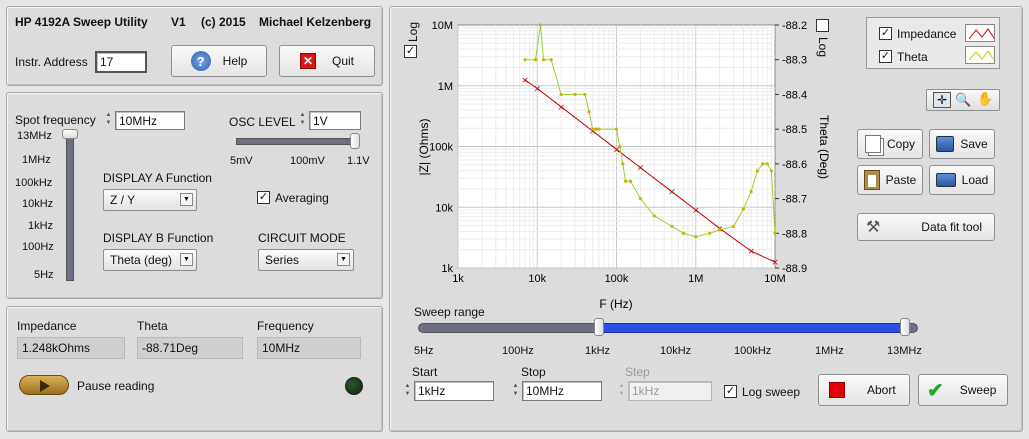  What do you see at coordinates (335, 120) in the screenshot?
I see `osc-level-input: 1V` at bounding box center [335, 120].